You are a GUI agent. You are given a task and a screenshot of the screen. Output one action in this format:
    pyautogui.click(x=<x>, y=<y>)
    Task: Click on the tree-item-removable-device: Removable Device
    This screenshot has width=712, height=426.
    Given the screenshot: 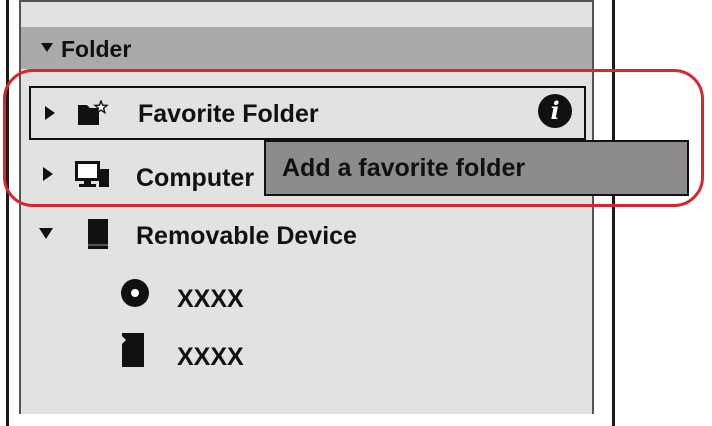 What is the action you would take?
    pyautogui.click(x=306, y=235)
    